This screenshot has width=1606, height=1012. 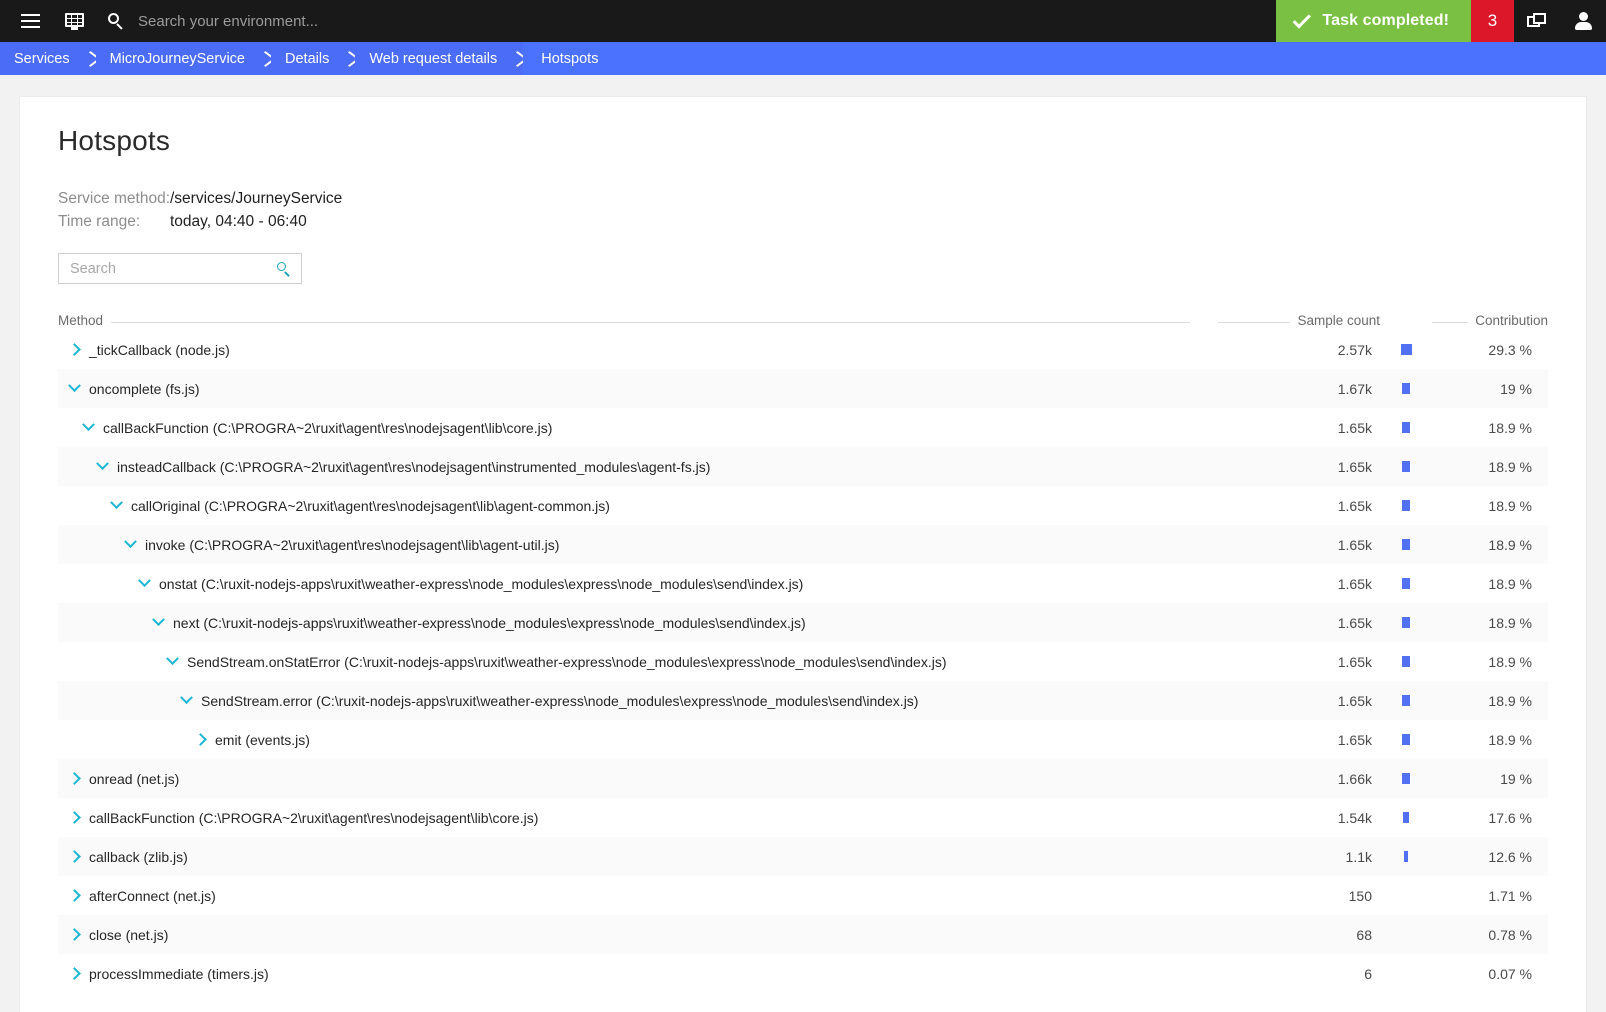 What do you see at coordinates (624, 935) in the screenshot?
I see `method-cell: close (net.js)` at bounding box center [624, 935].